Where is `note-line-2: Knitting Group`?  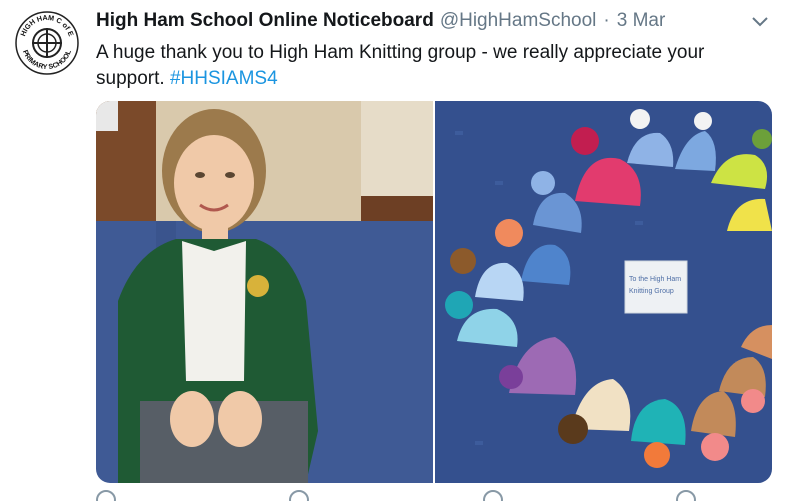 note-line-2: Knitting Group is located at coordinates (651, 291).